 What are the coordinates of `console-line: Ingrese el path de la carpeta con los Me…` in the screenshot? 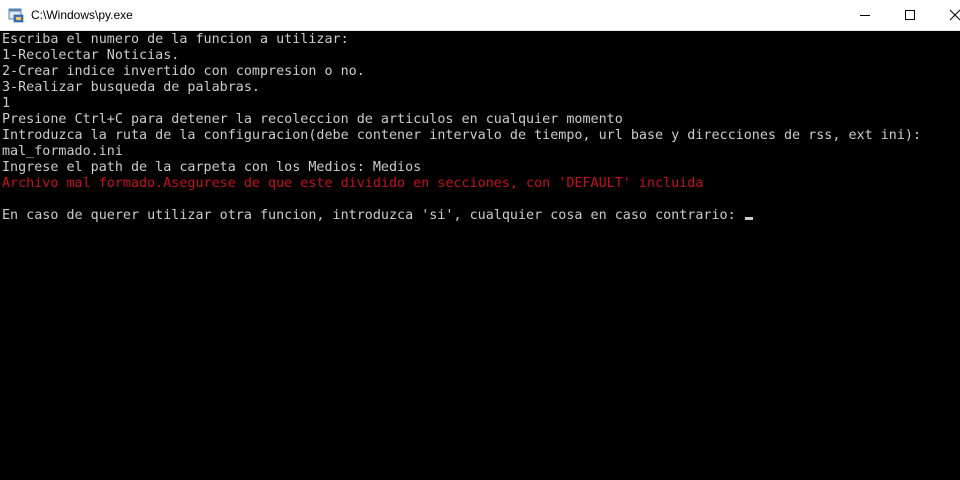 It's located at (212, 167).